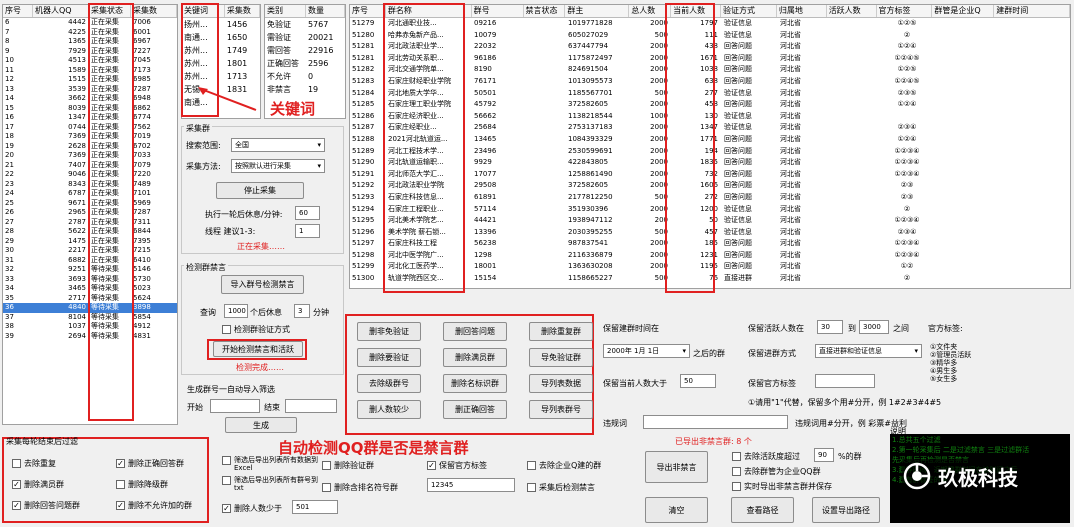  I want to click on table-cell: 29, so click(9, 240).